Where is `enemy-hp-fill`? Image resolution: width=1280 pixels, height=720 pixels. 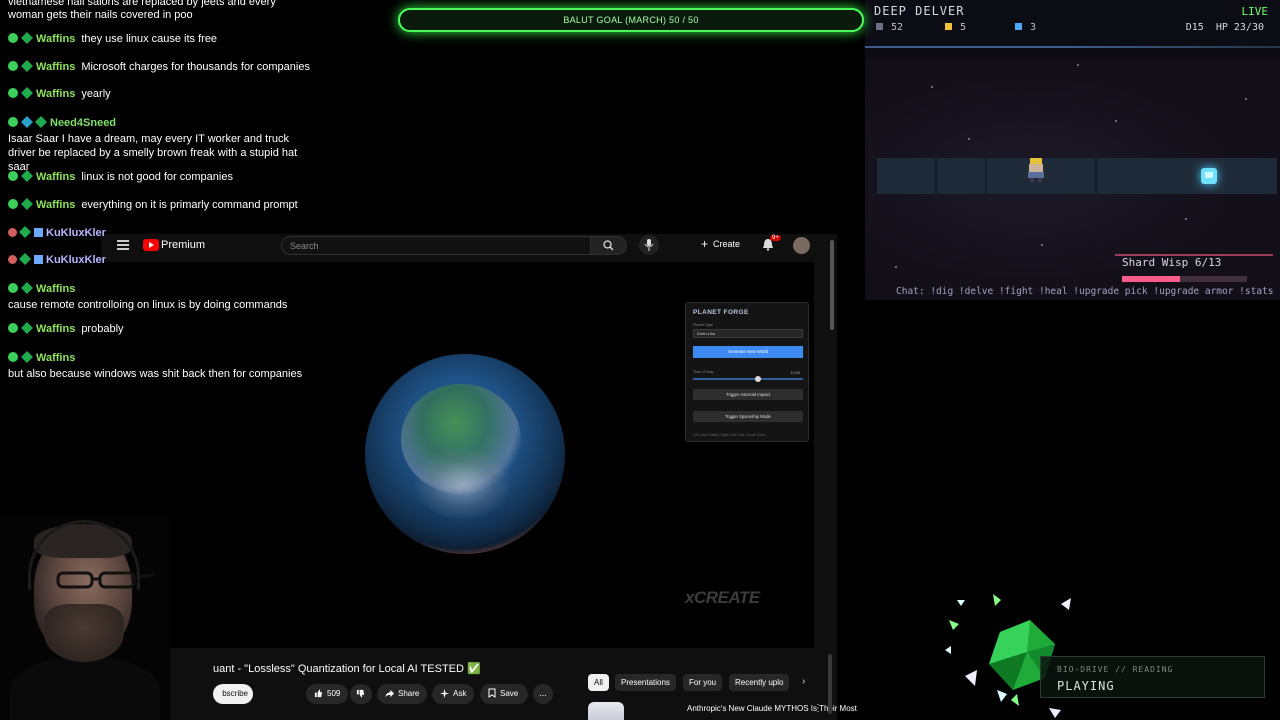
enemy-hp-fill is located at coordinates (1151, 279).